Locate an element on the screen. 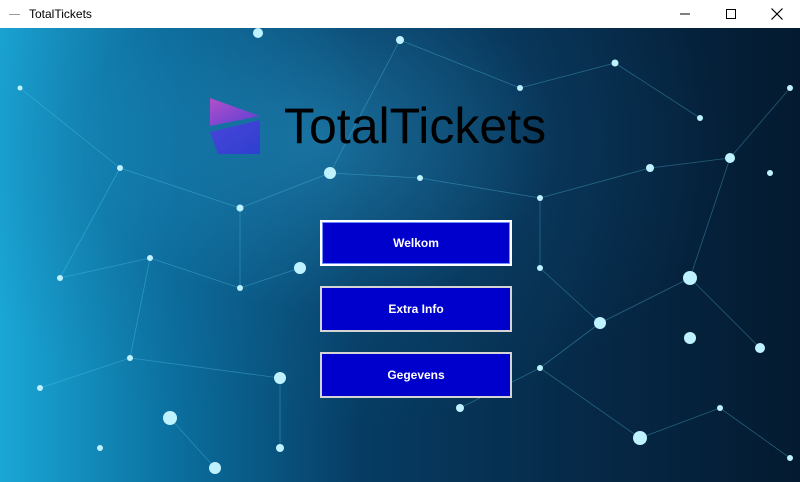 The width and height of the screenshot is (800, 482). window-title: TotalTickets is located at coordinates (60, 14).